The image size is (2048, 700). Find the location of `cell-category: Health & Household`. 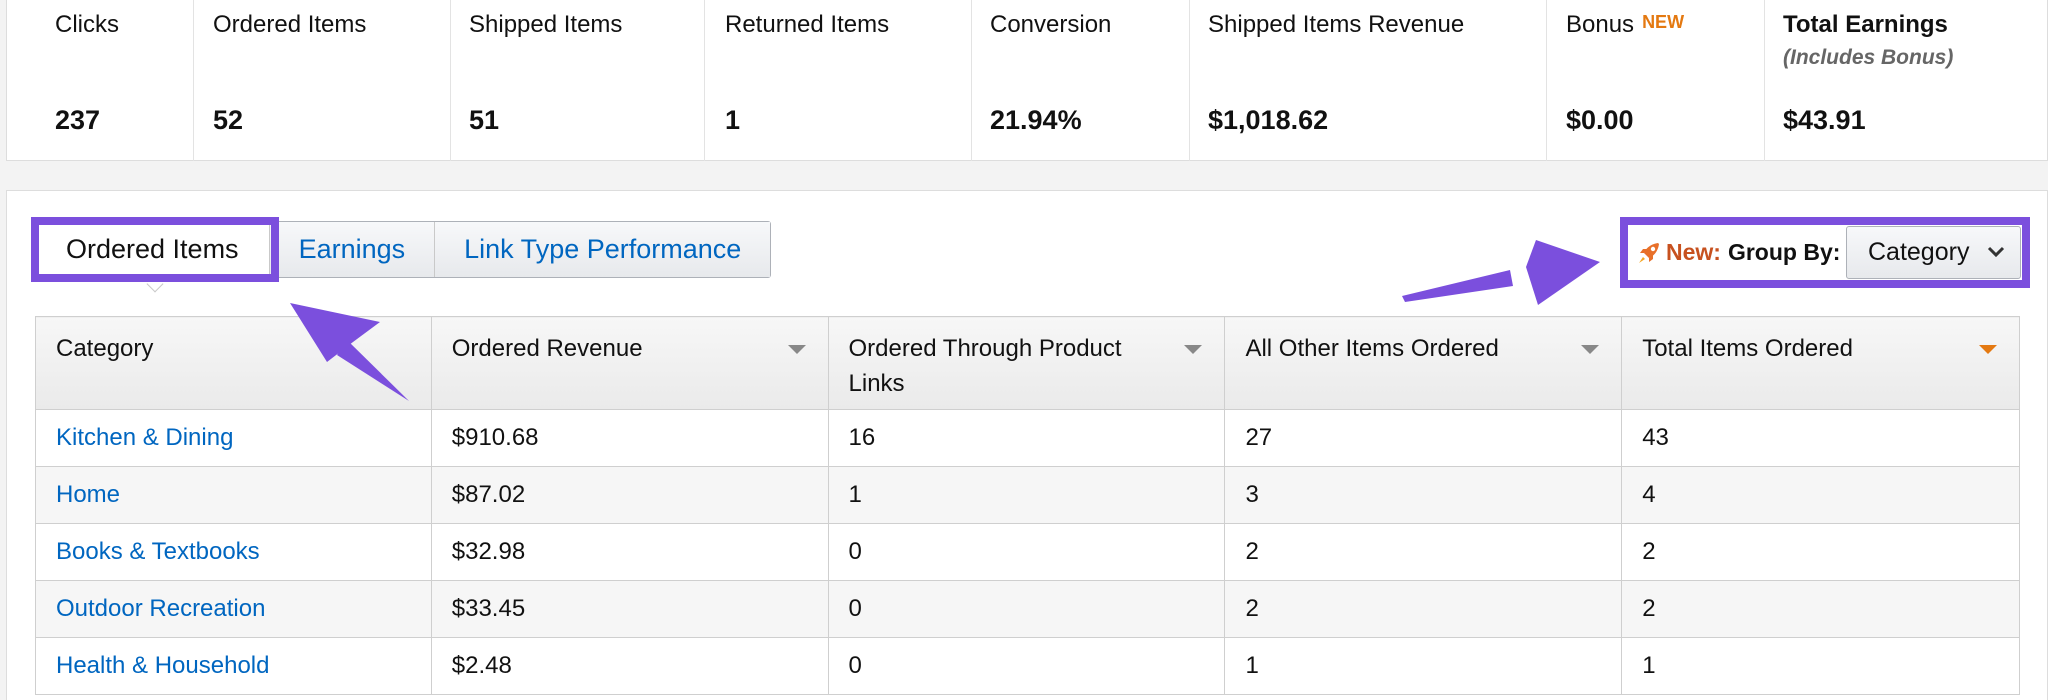

cell-category: Health & Household is located at coordinates (233, 666).